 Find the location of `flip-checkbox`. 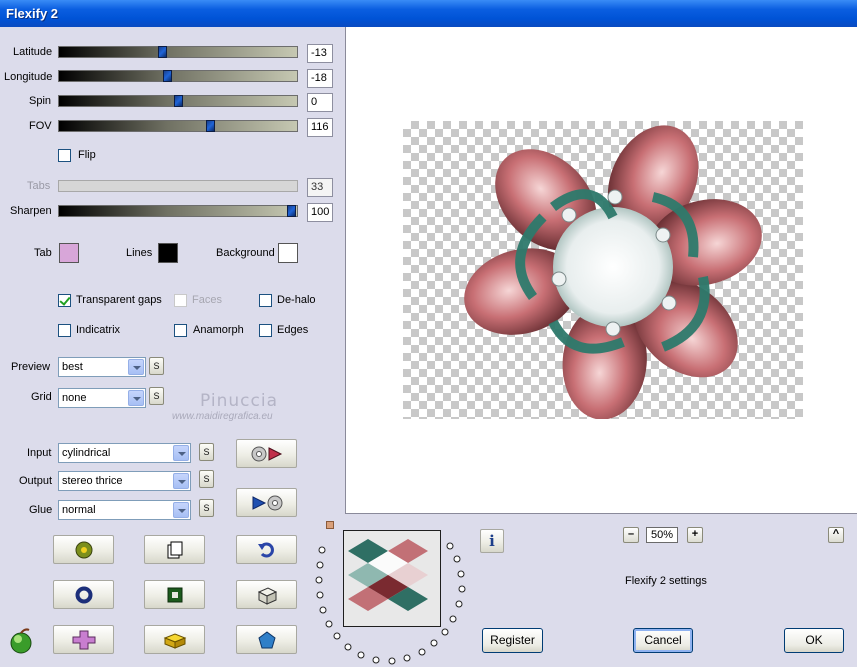

flip-checkbox is located at coordinates (64, 155).